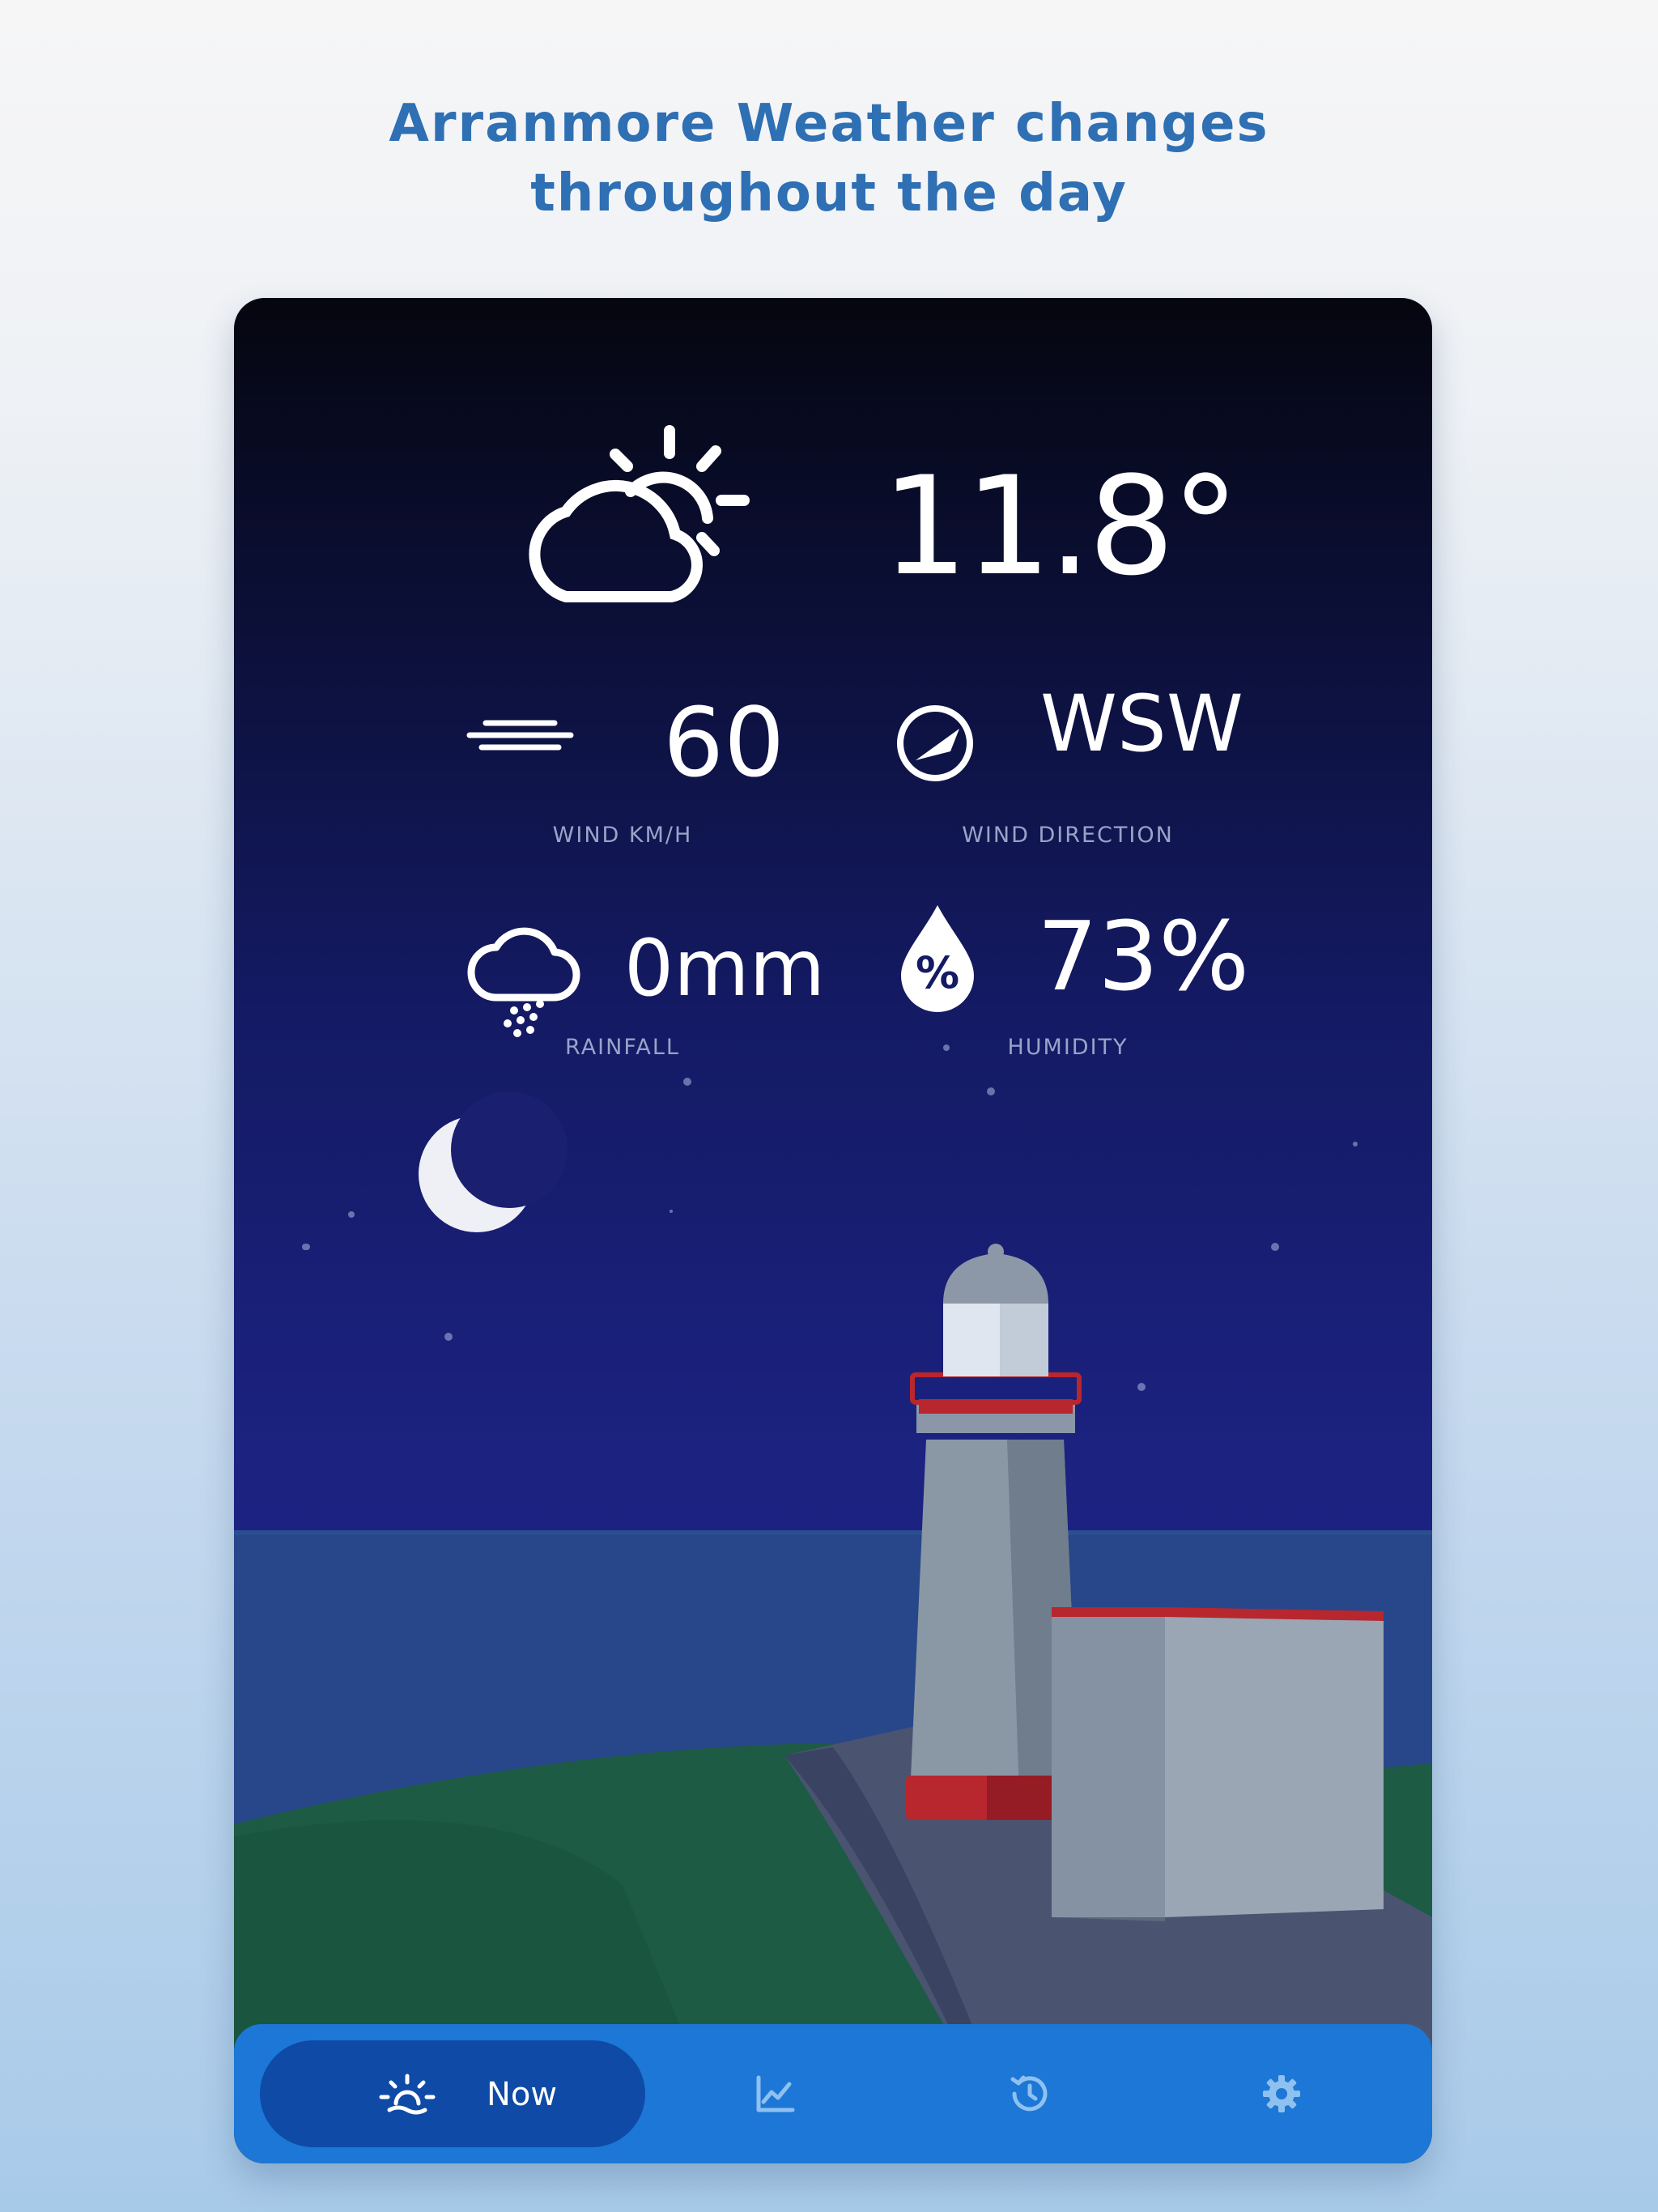  What do you see at coordinates (1142, 724) in the screenshot?
I see `wind-direction-value: WSW` at bounding box center [1142, 724].